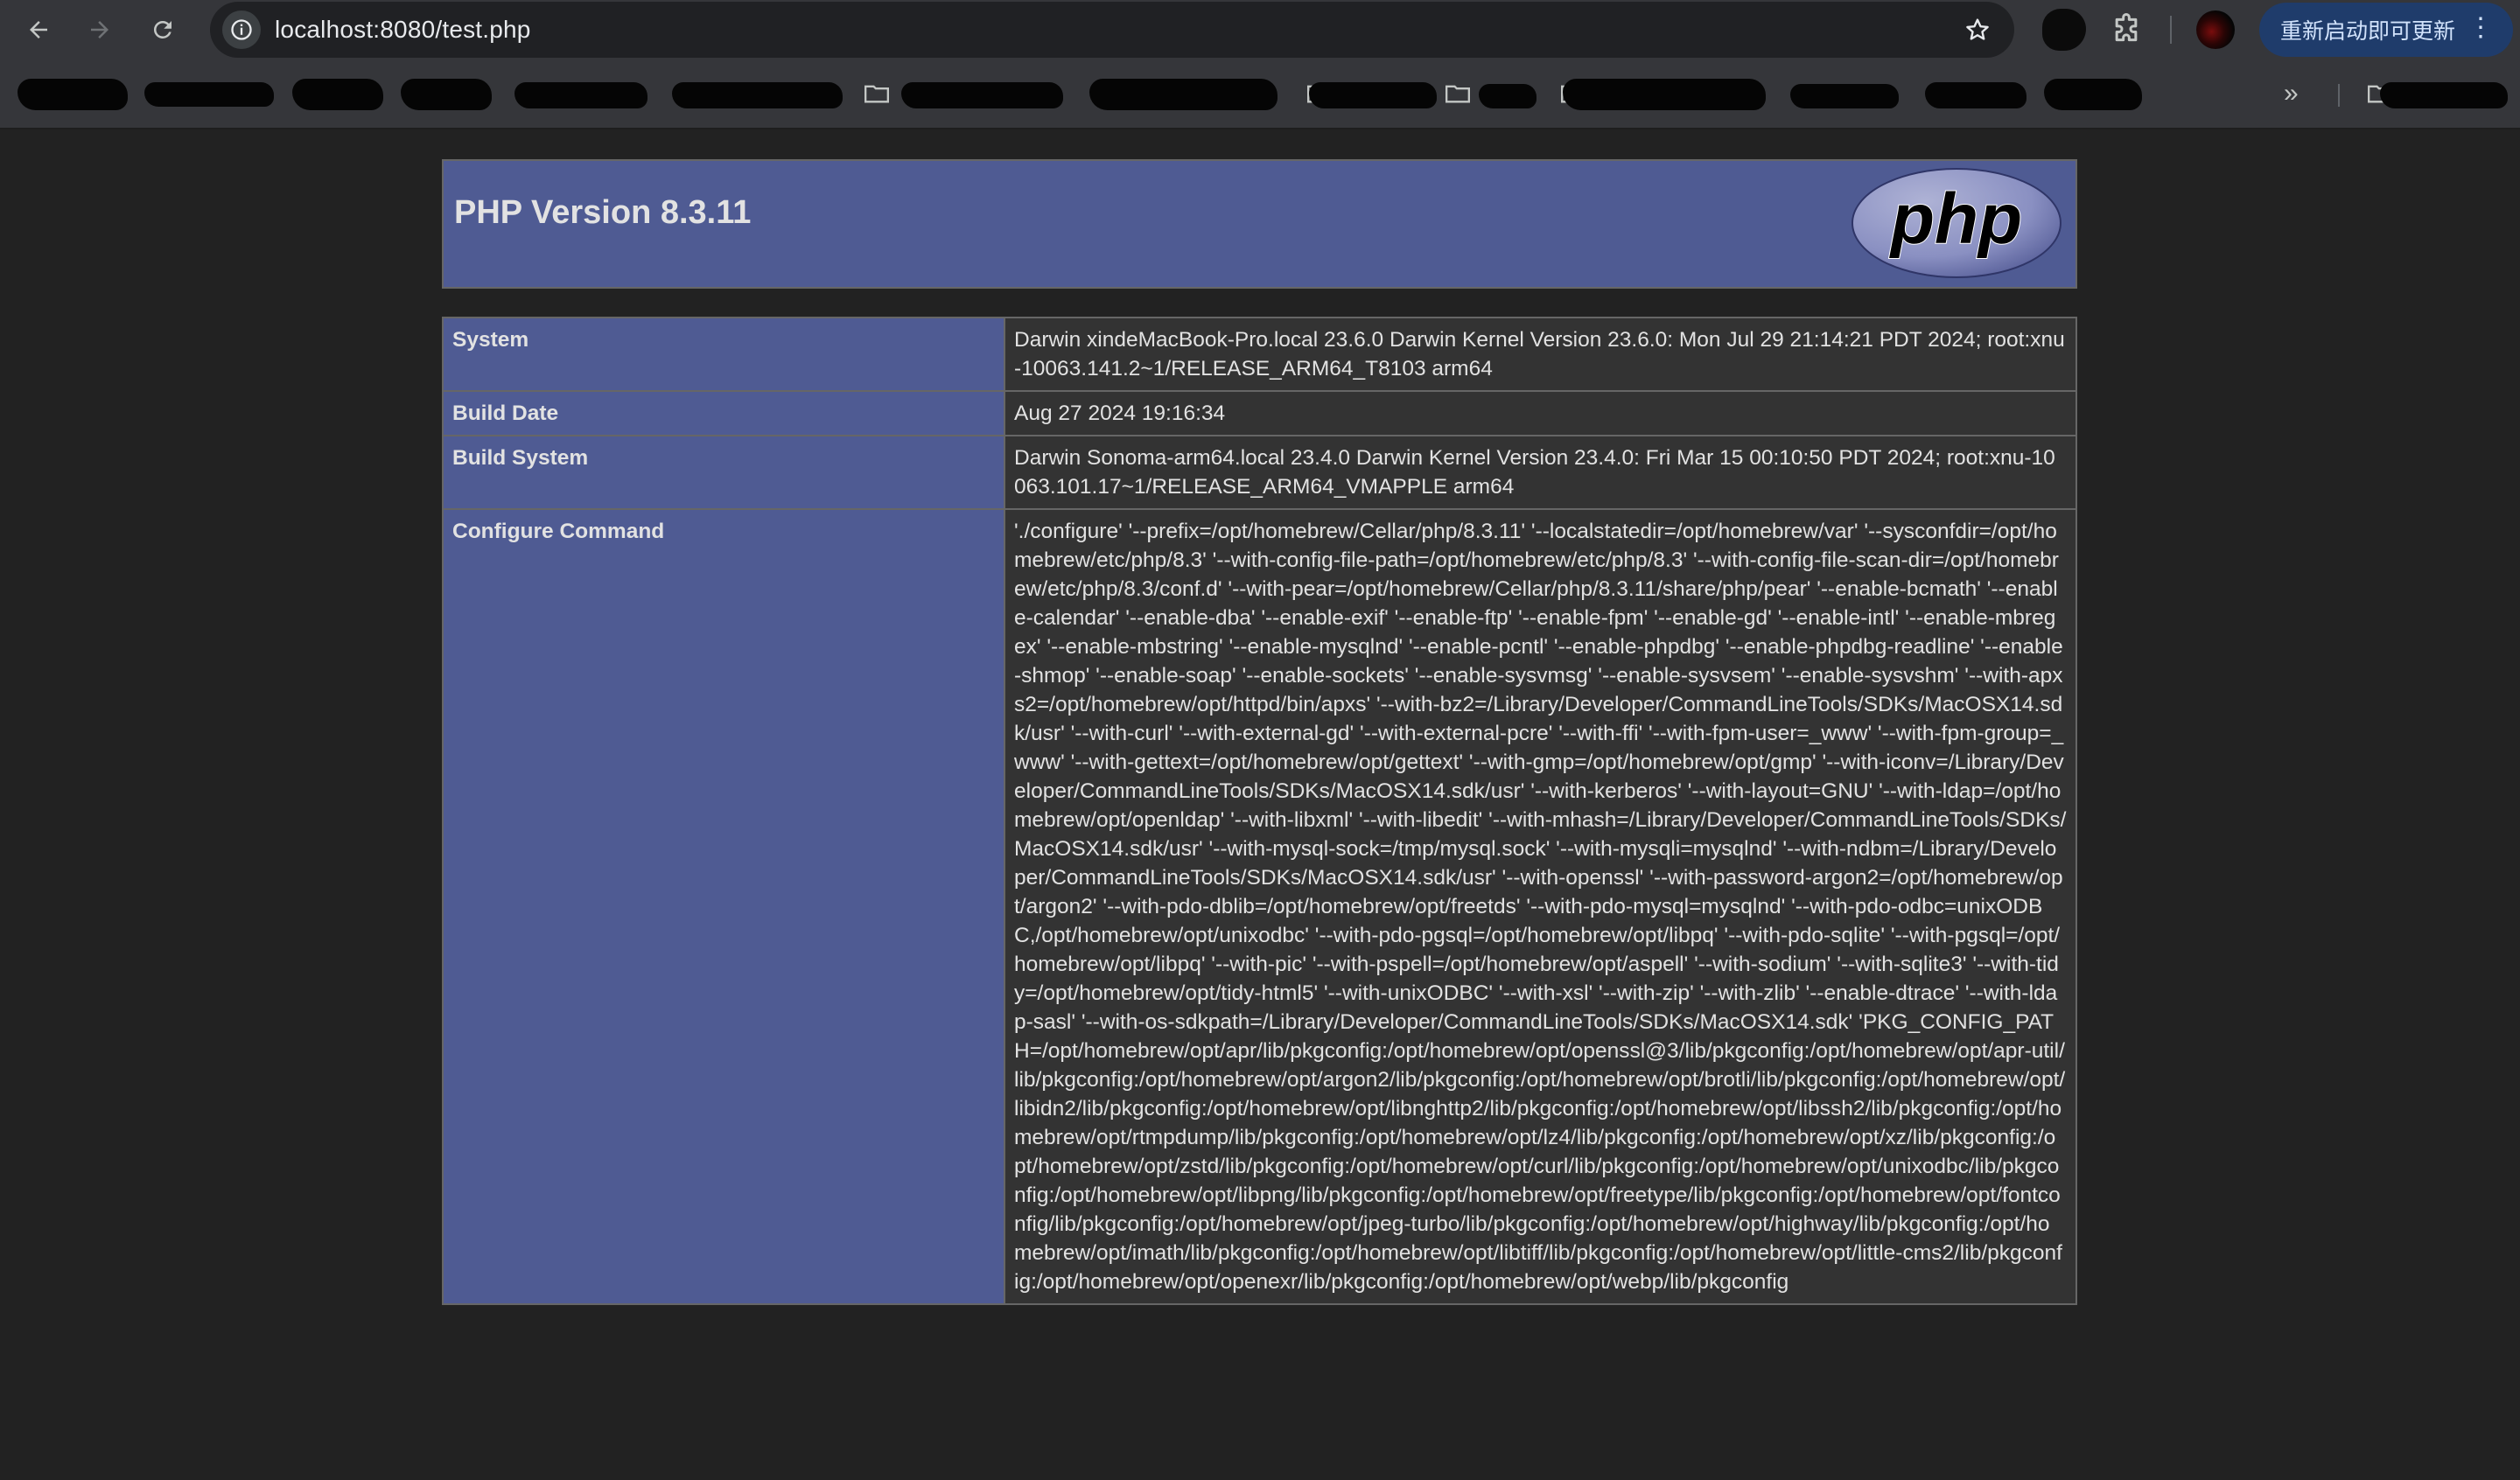 The height and width of the screenshot is (1480, 2520). What do you see at coordinates (1112, 30) in the screenshot?
I see `address-bar: localhost:8080/test.php` at bounding box center [1112, 30].